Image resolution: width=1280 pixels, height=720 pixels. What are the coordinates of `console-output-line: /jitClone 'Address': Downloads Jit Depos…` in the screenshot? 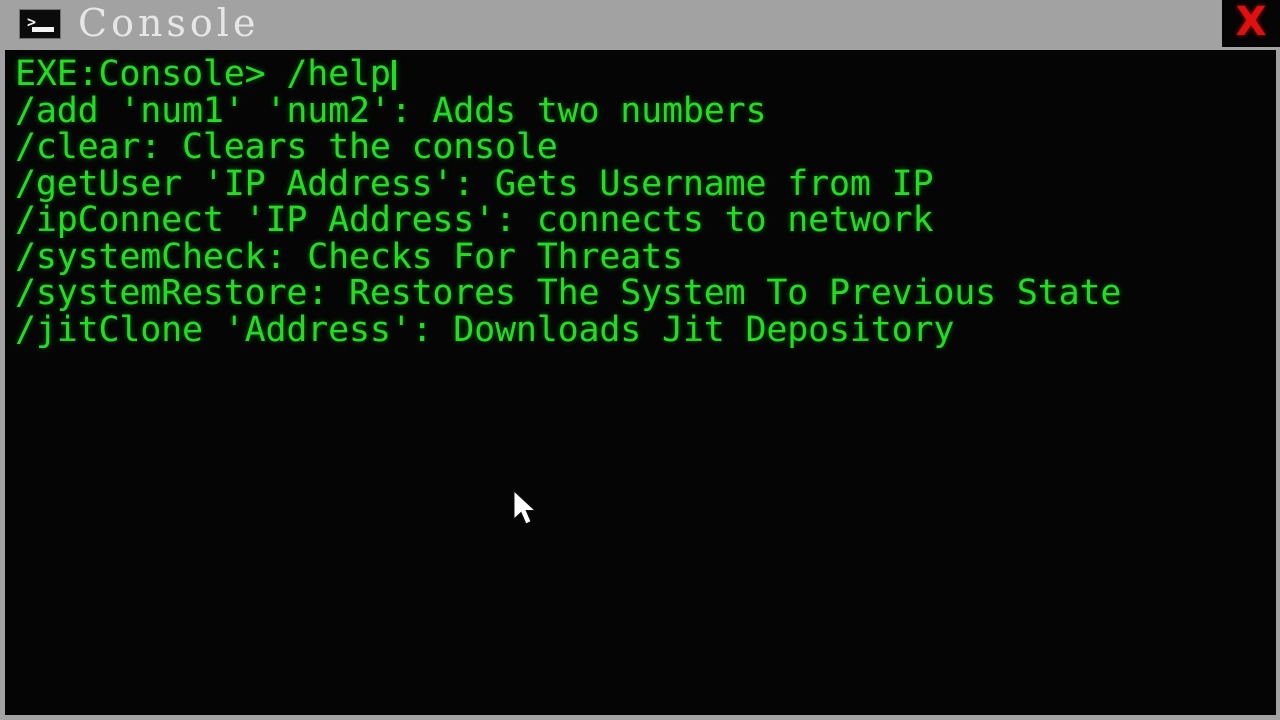 It's located at (485, 329).